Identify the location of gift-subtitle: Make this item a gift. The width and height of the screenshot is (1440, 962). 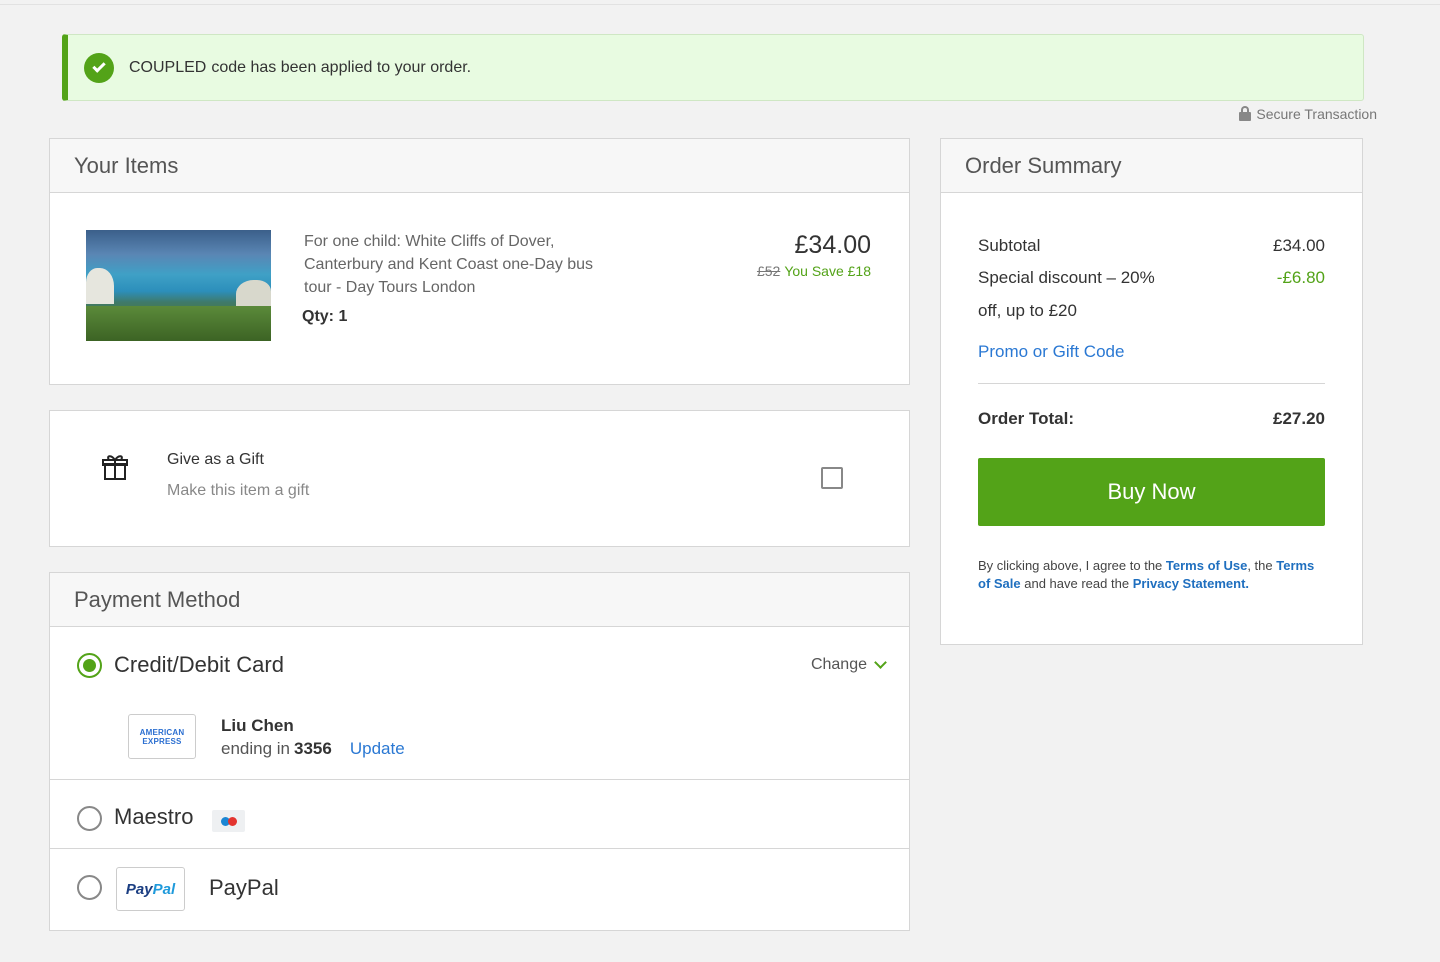
(238, 490).